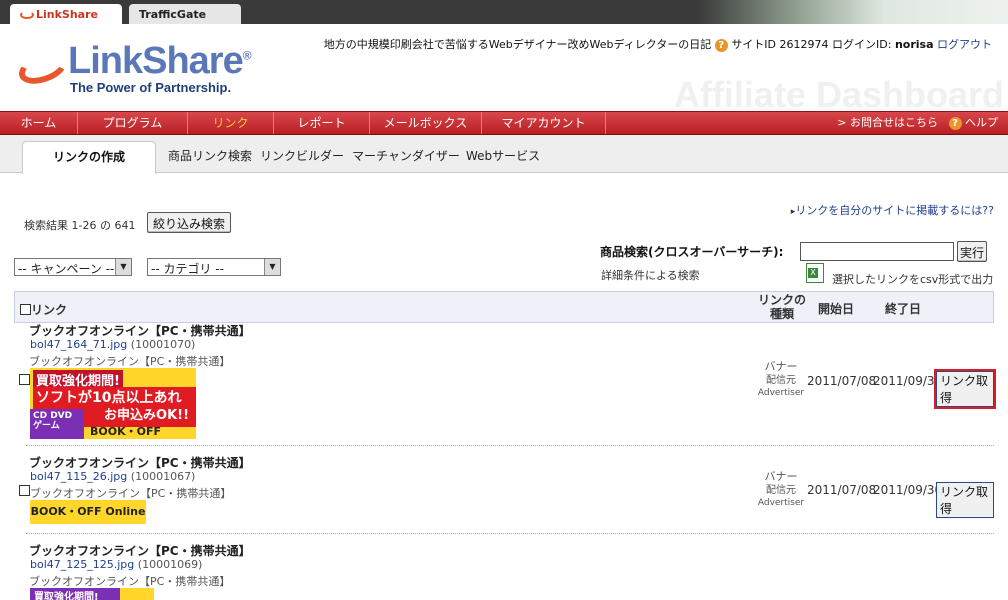 The width and height of the screenshot is (1008, 600). What do you see at coordinates (912, 279) in the screenshot?
I see `csv-export-link: 選択したリンクをcsv形式で出力` at bounding box center [912, 279].